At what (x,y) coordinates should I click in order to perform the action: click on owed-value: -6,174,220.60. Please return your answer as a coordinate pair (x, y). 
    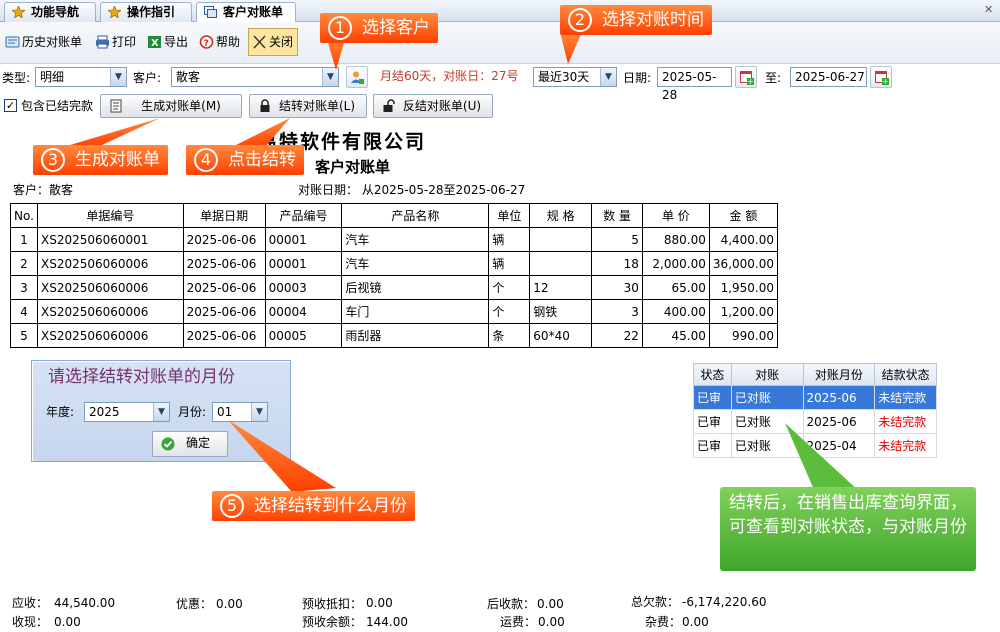
    Looking at the image, I should click on (724, 602).